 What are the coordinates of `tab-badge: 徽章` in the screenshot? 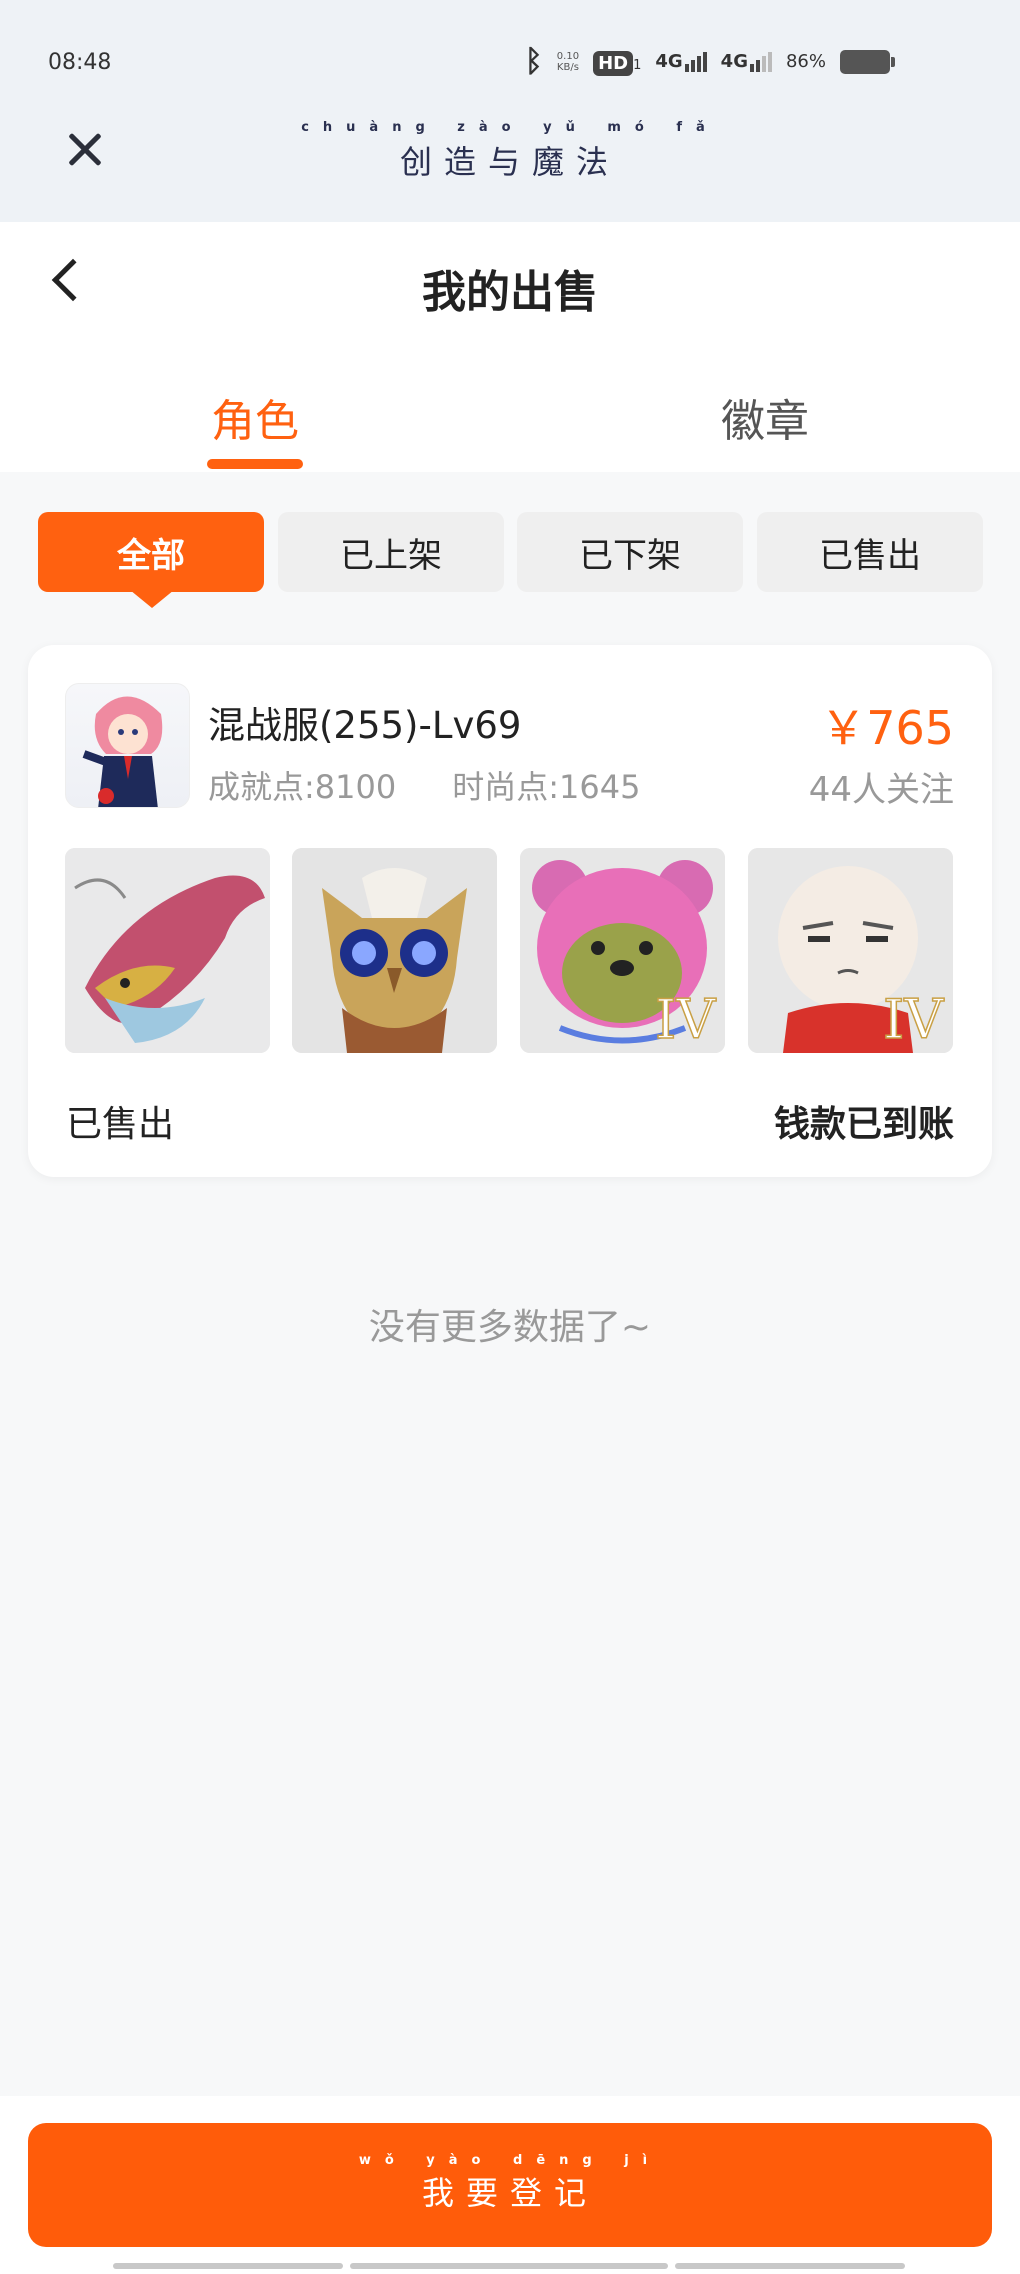 It's located at (765, 417).